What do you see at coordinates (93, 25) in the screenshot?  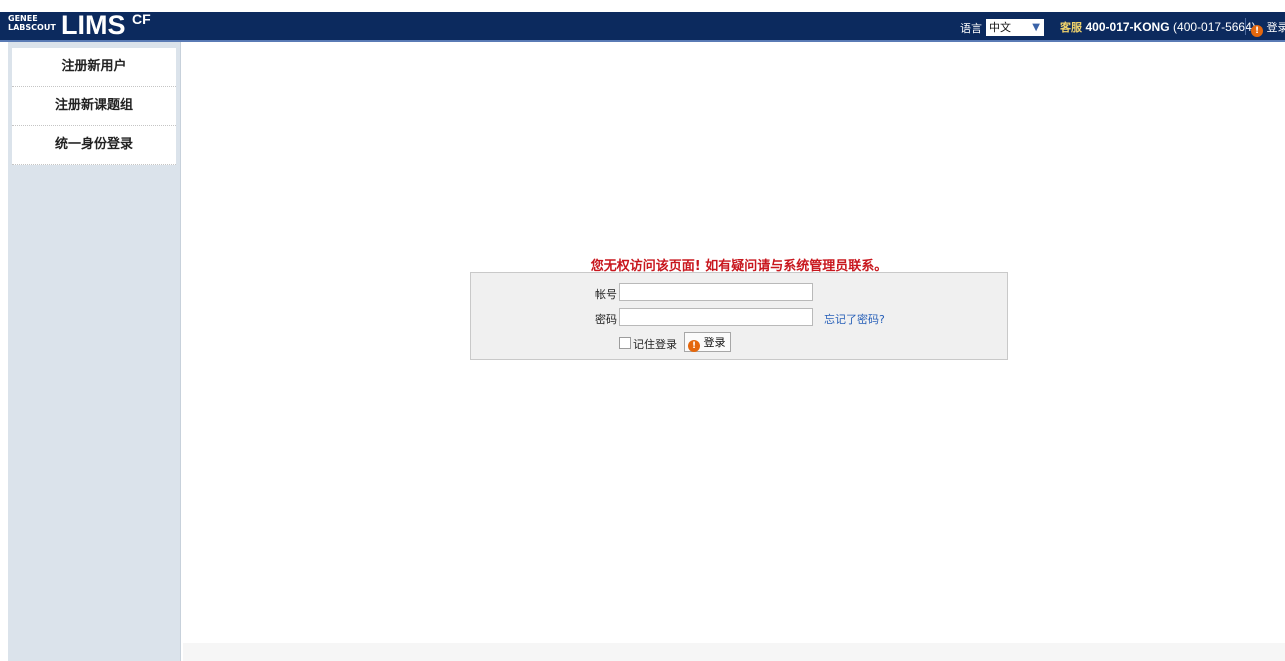 I see `logo-lims-text: LIMS` at bounding box center [93, 25].